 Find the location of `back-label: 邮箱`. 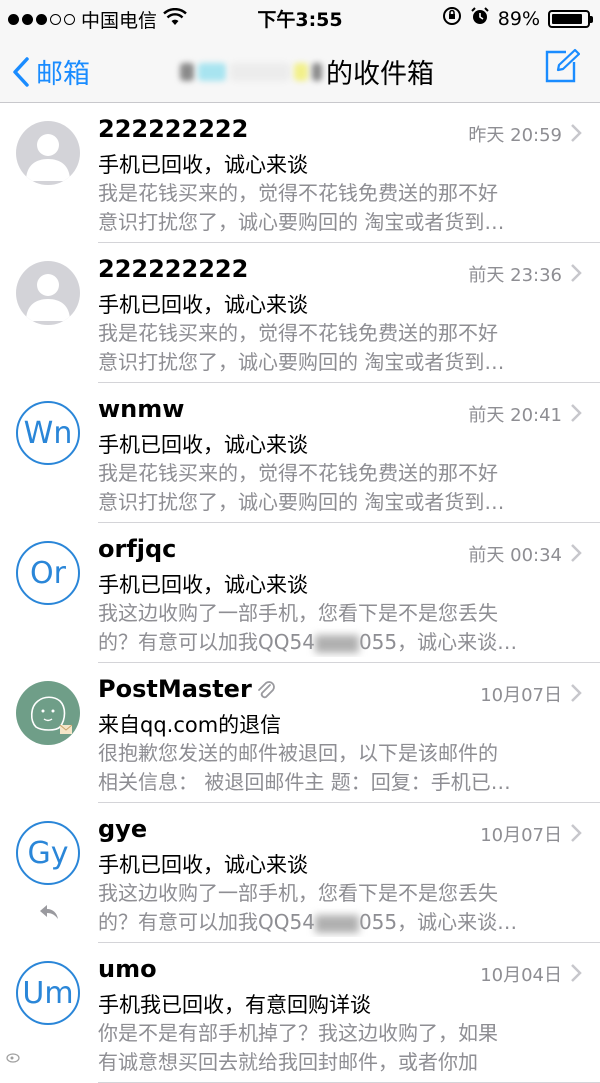

back-label: 邮箱 is located at coordinates (63, 74).